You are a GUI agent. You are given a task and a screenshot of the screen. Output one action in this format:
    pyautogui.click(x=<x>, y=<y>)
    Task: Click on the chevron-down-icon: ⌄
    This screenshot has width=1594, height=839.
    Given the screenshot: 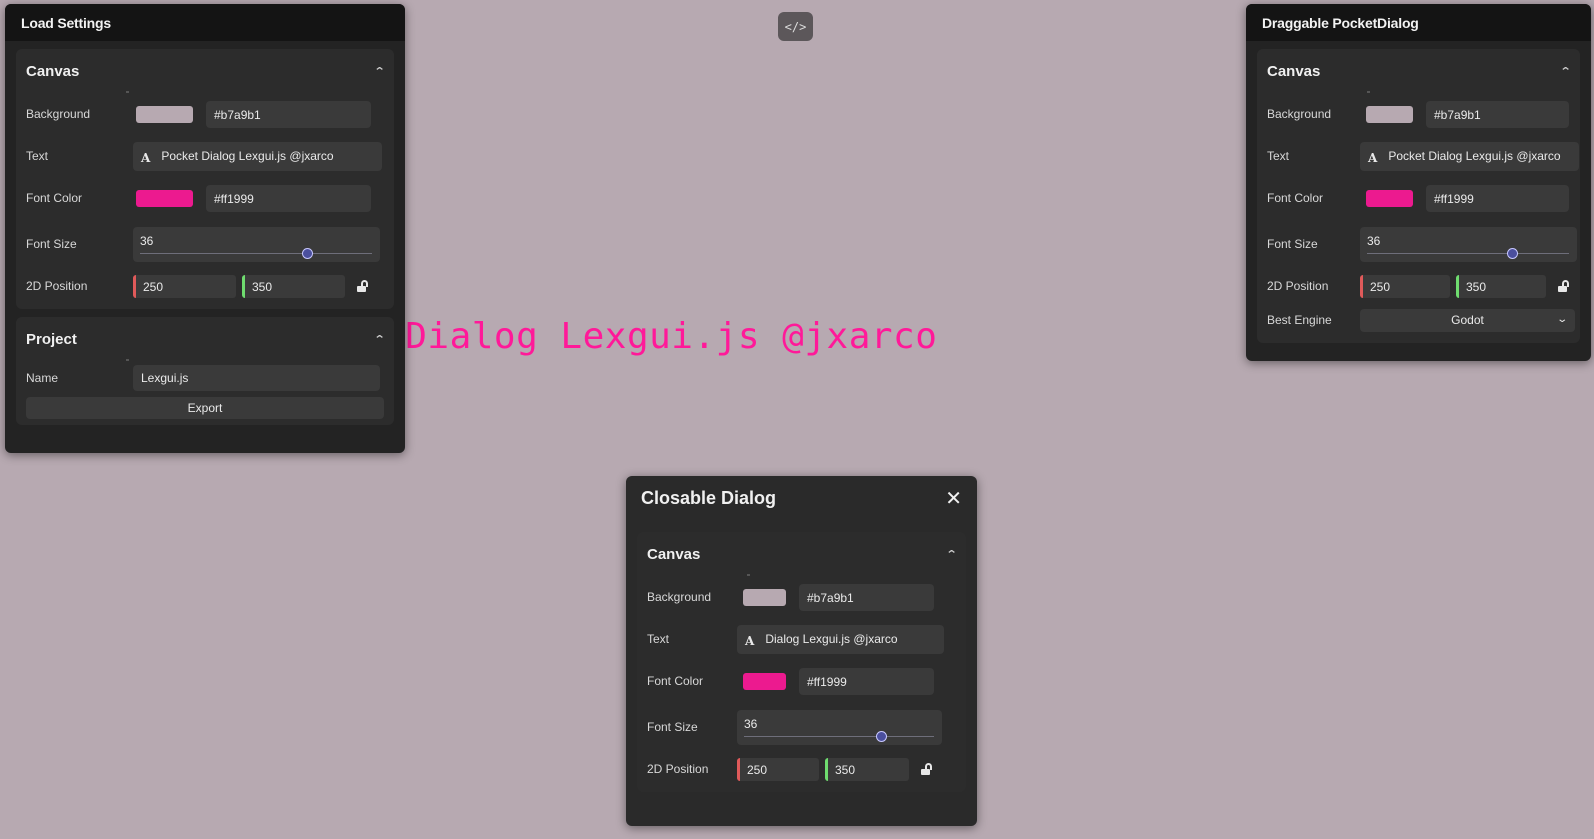 What is the action you would take?
    pyautogui.click(x=1561, y=319)
    